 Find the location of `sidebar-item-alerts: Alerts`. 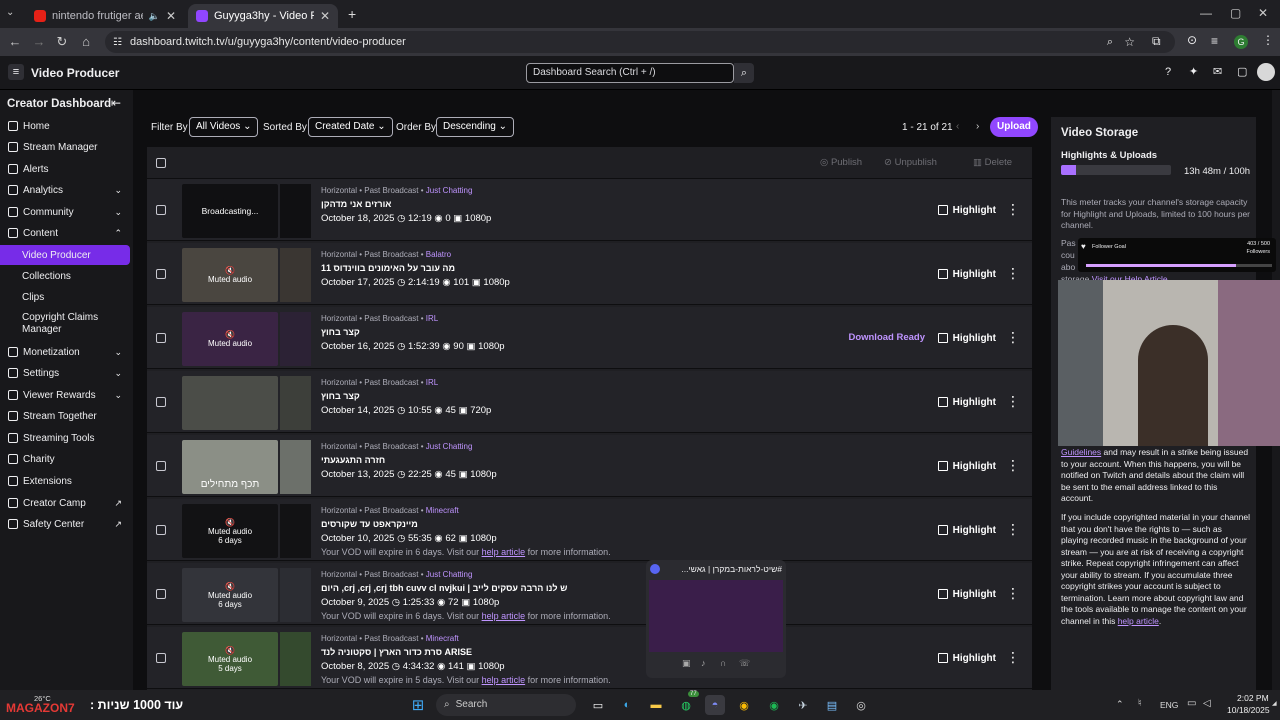

sidebar-item-alerts: Alerts is located at coordinates (65, 169).